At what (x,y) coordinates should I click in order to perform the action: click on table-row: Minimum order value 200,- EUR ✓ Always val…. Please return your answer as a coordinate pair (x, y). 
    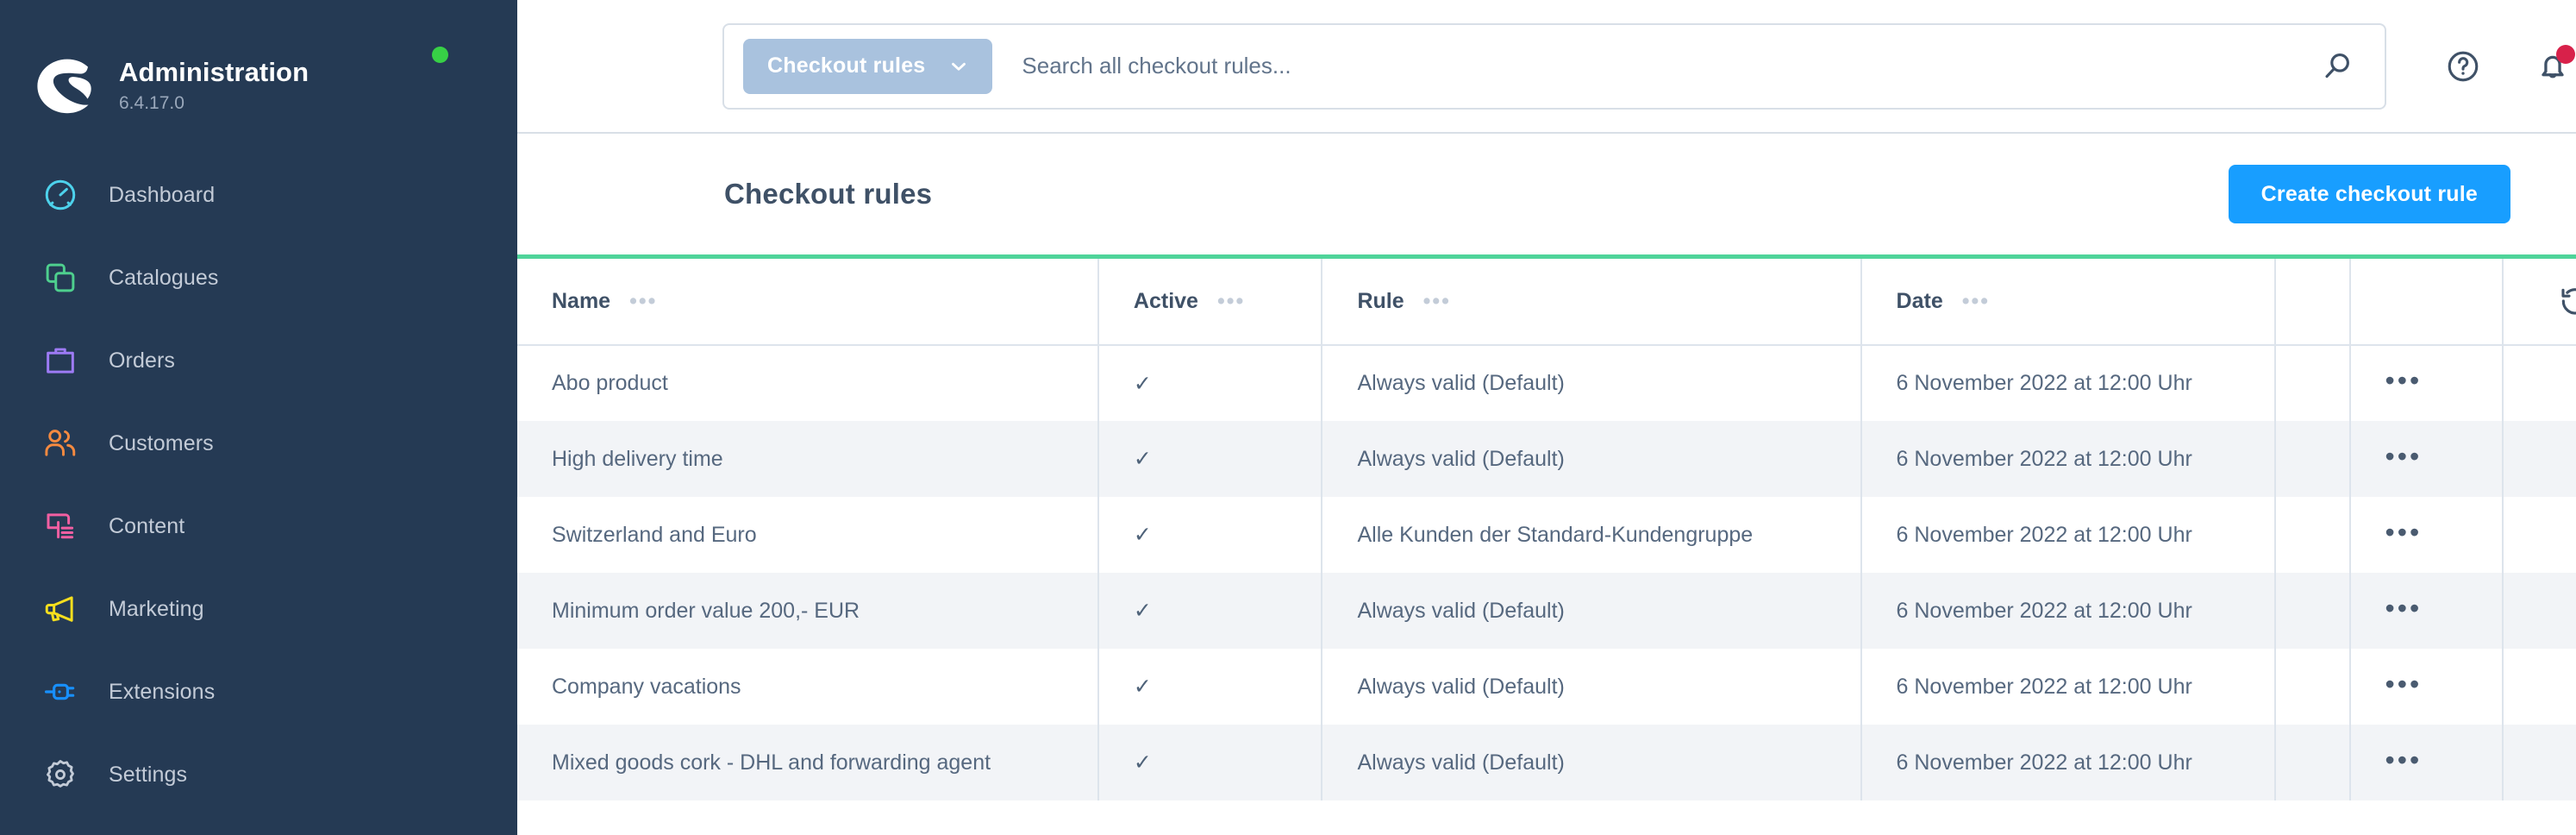
    Looking at the image, I should click on (1546, 611).